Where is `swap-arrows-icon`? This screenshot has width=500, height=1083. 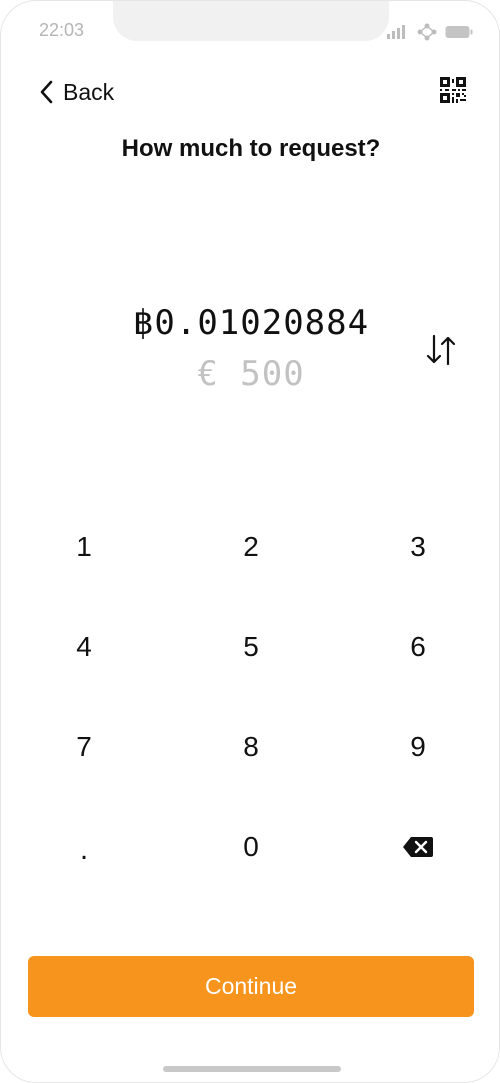
swap-arrows-icon is located at coordinates (441, 350).